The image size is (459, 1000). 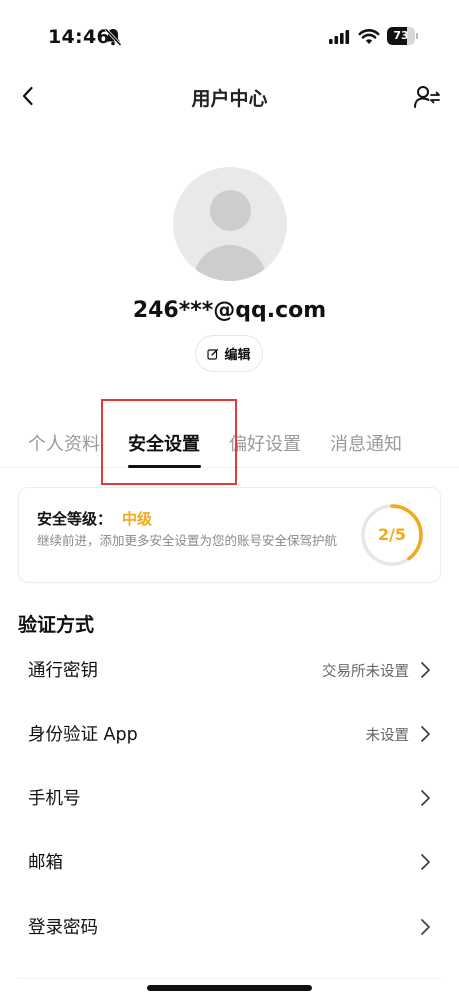 What do you see at coordinates (387, 736) in the screenshot?
I see `list-item-status: 未设置` at bounding box center [387, 736].